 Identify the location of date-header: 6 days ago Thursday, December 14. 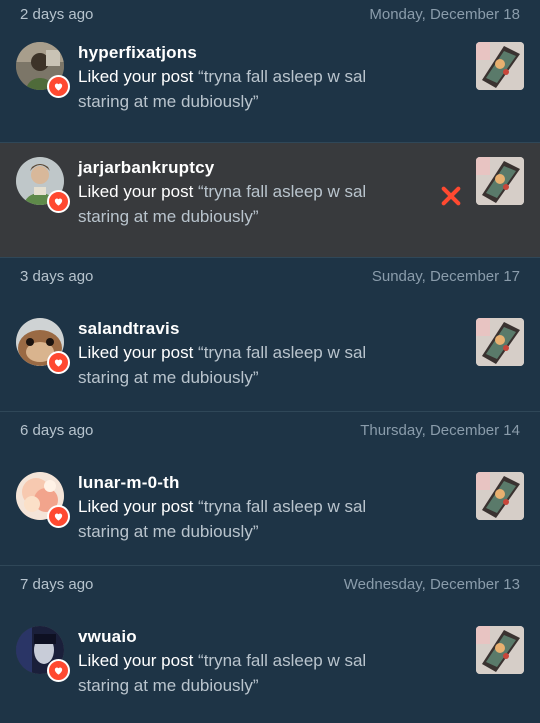
(270, 430).